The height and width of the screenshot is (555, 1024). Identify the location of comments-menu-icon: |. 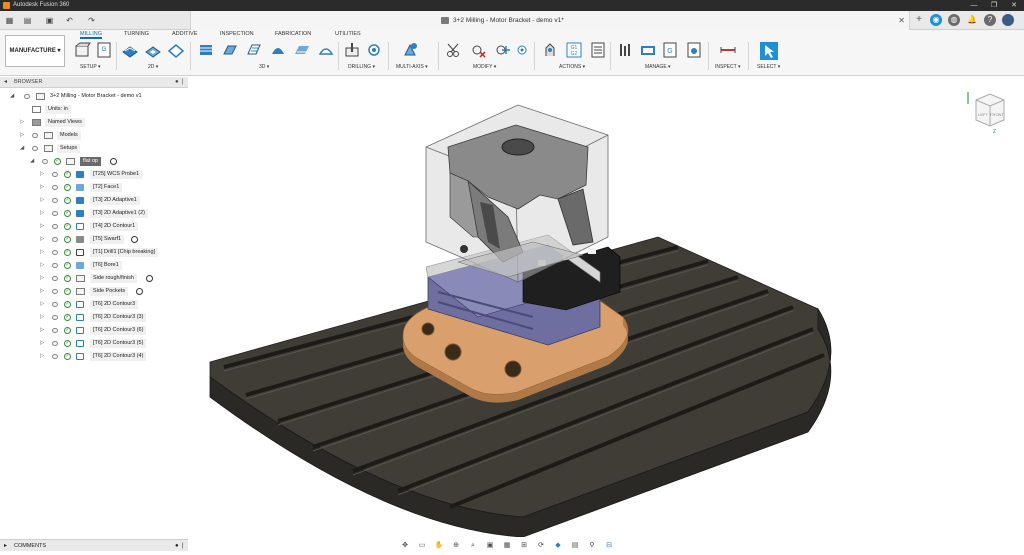
(183, 546).